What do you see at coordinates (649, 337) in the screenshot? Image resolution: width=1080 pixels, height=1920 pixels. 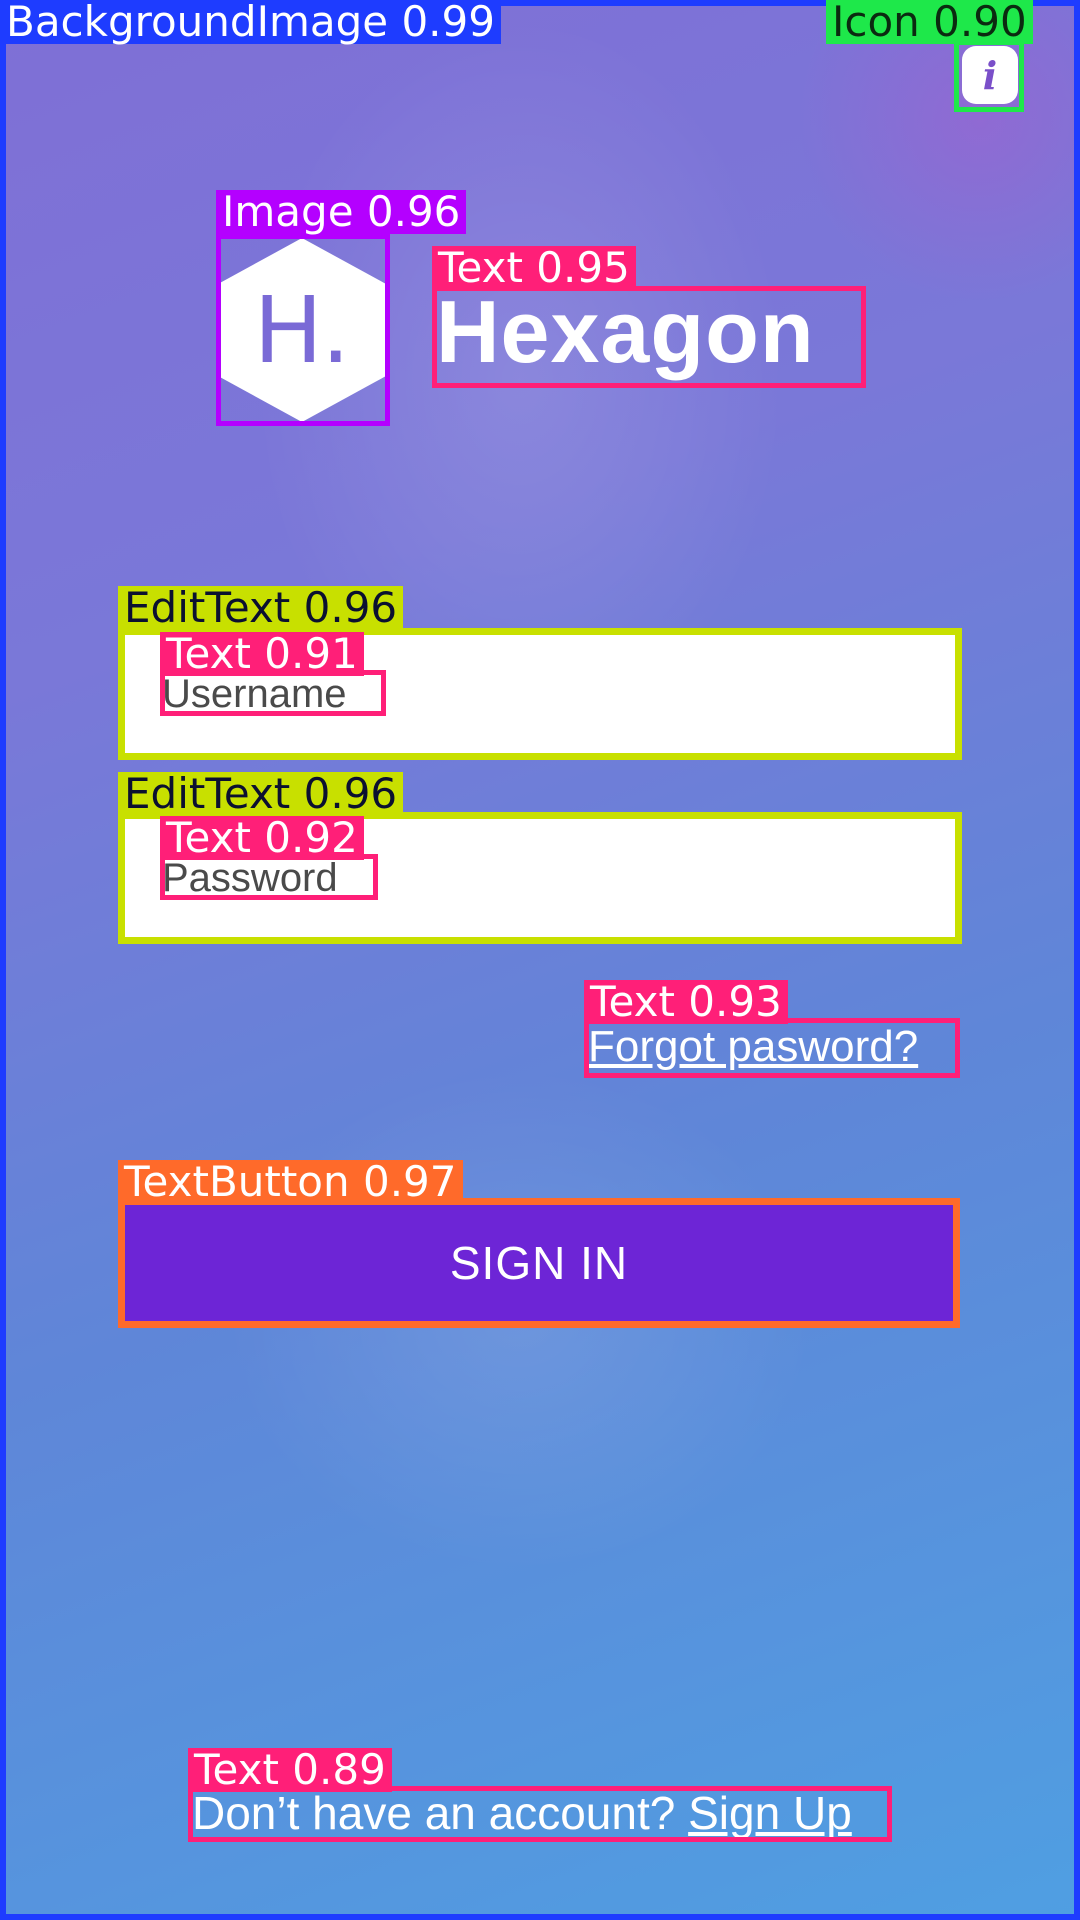 I see `annotation-box-title` at bounding box center [649, 337].